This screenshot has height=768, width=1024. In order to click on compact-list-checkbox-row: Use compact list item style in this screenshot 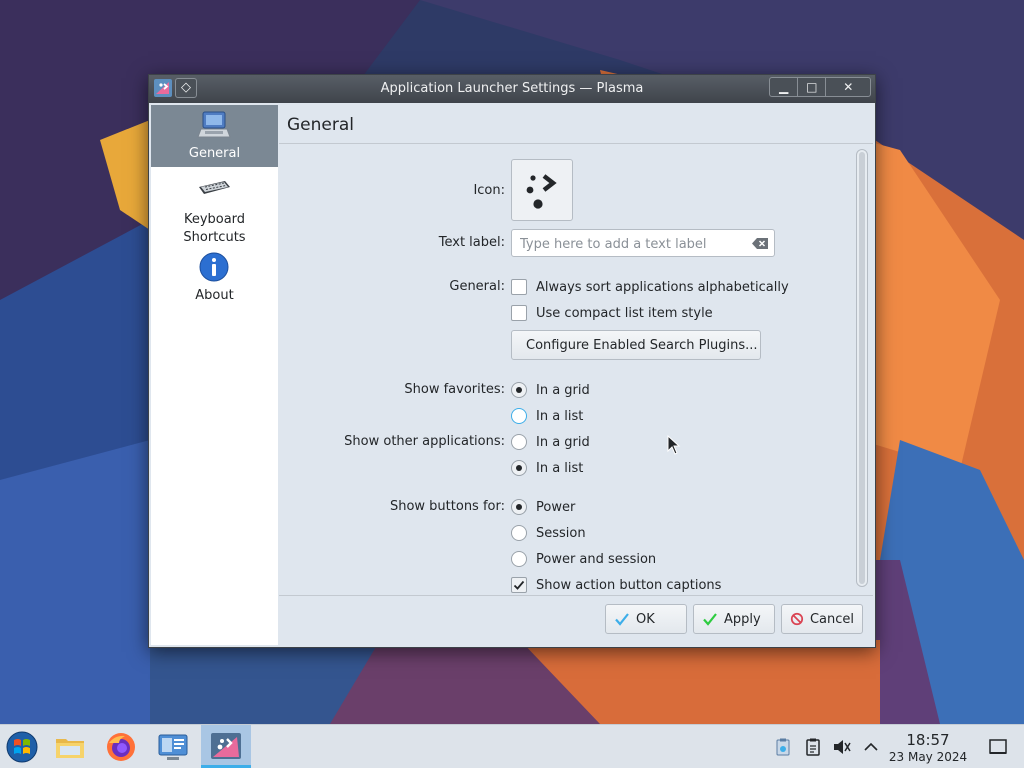, I will do `click(612, 313)`.